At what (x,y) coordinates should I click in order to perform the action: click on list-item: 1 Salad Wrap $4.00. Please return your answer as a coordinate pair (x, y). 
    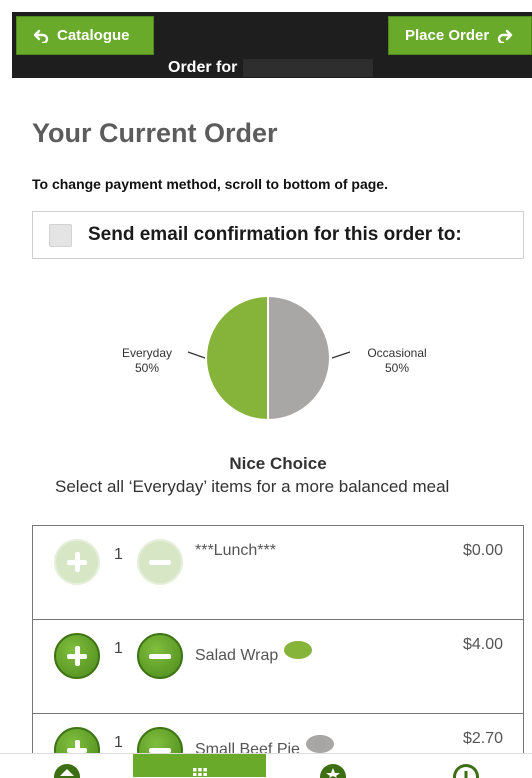
    Looking at the image, I should click on (278, 667).